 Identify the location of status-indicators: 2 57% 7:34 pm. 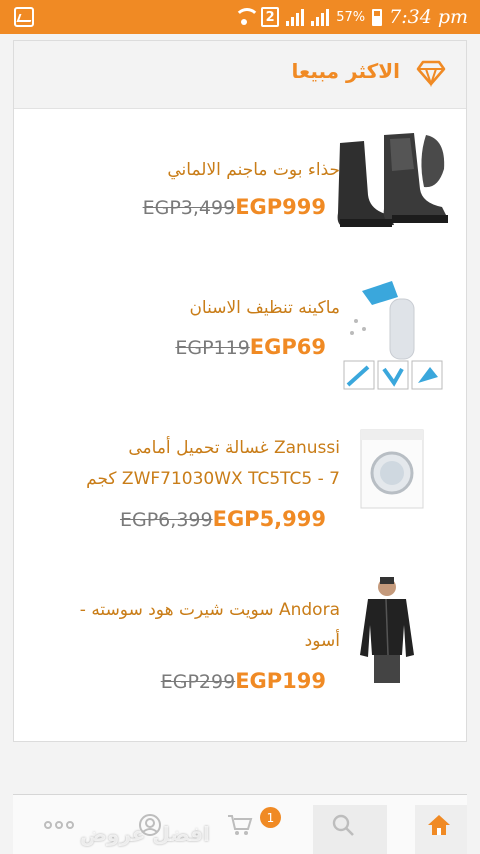
(351, 17).